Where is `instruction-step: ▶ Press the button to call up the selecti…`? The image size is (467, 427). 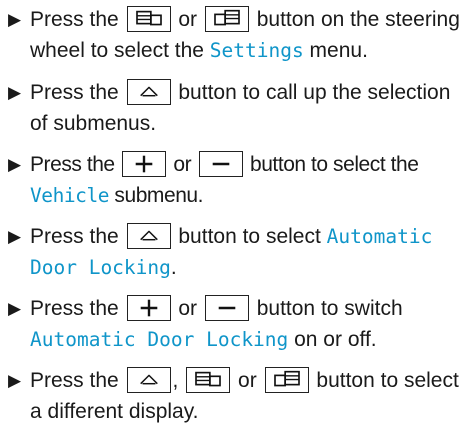 instruction-step: ▶ Press the button to call up the selecti… is located at coordinates (234, 108).